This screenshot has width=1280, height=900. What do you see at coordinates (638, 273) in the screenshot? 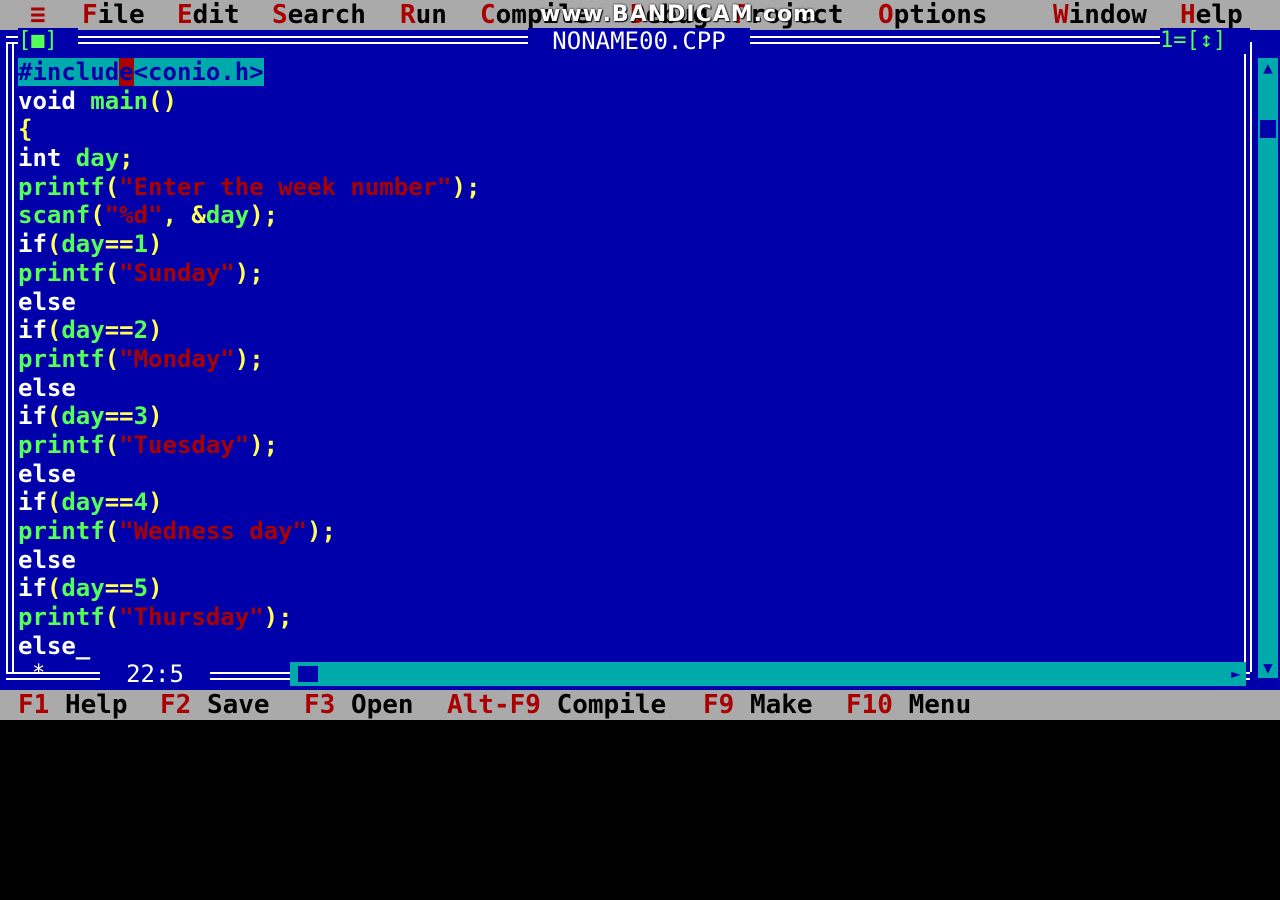
I see `code-line: printf("Sunday");` at bounding box center [638, 273].